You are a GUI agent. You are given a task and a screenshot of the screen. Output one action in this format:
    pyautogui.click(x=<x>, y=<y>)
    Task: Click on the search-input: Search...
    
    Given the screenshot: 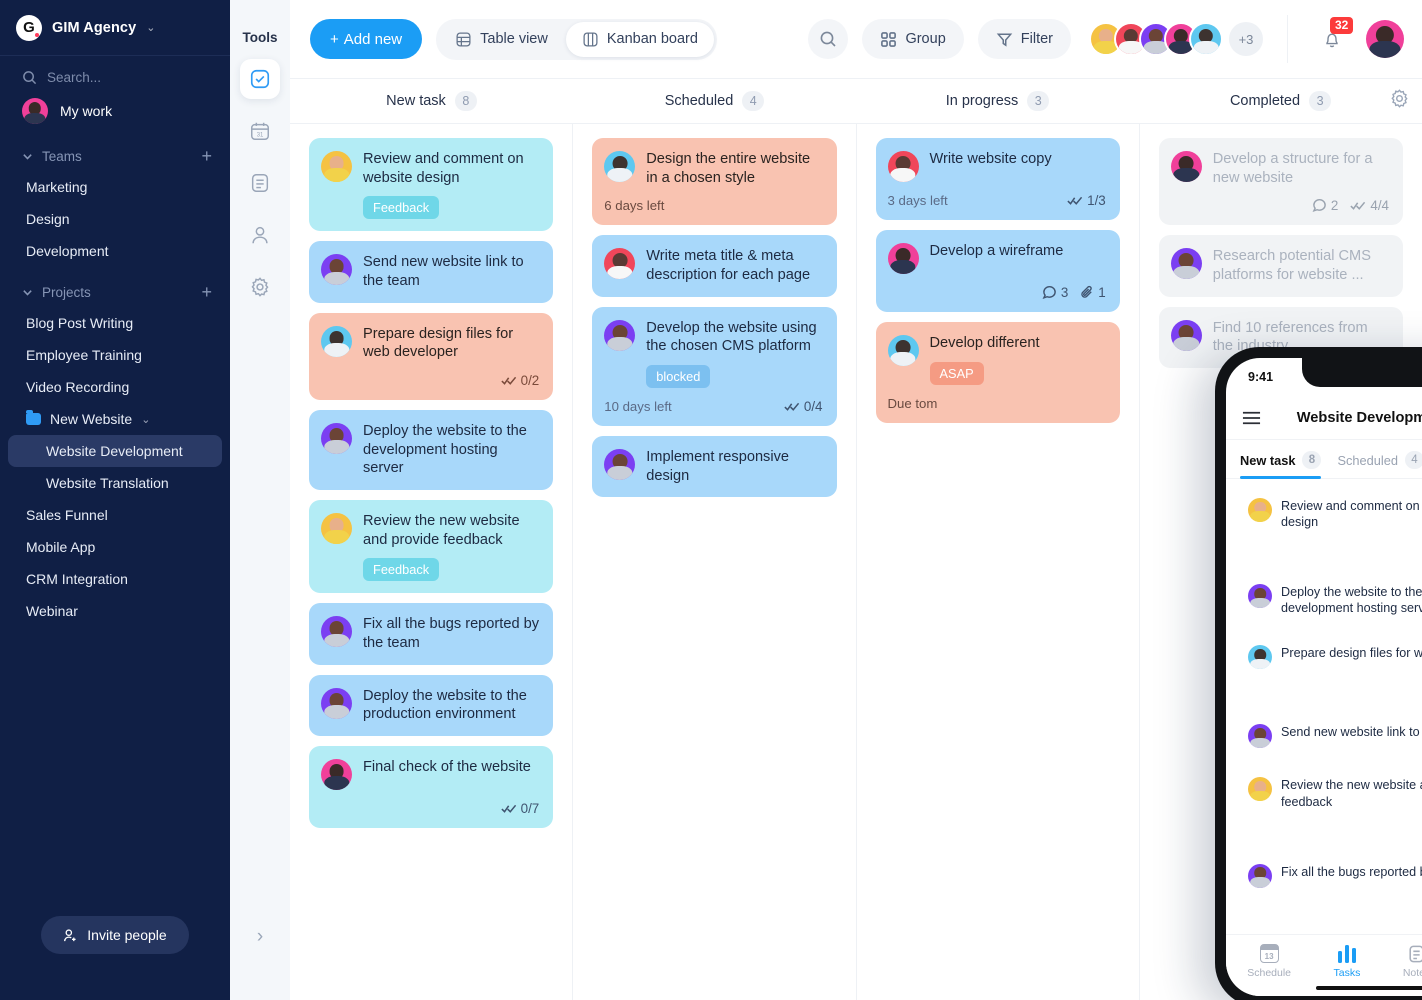 What is the action you would take?
    pyautogui.click(x=115, y=73)
    